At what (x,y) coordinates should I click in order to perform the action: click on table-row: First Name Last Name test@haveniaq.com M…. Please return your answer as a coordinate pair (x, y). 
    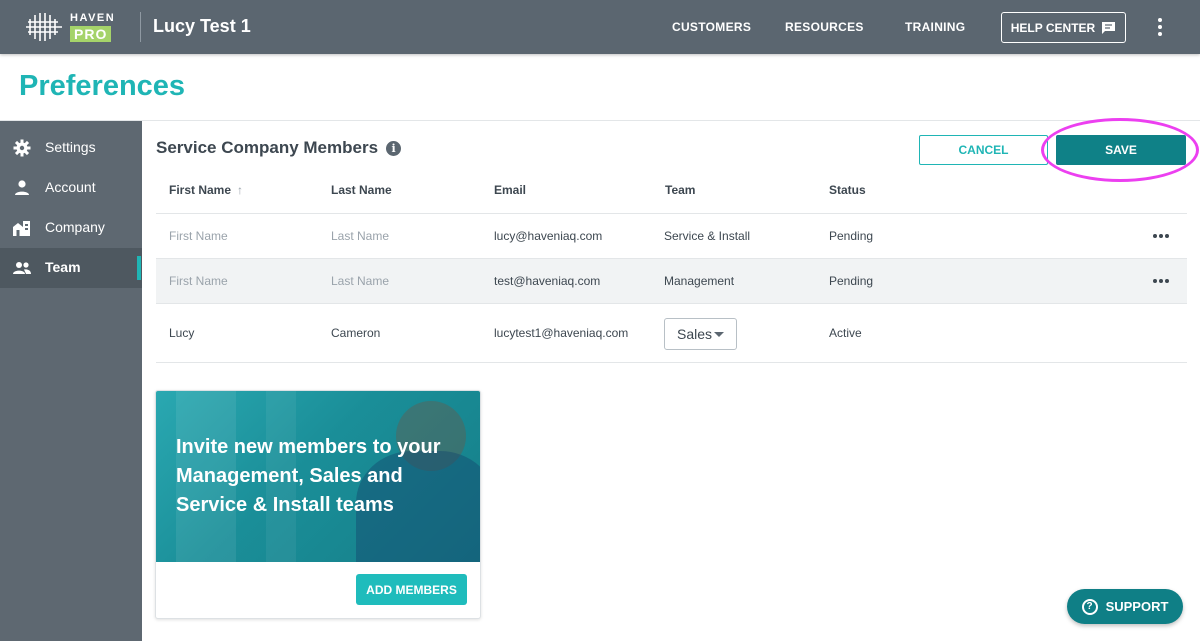
    Looking at the image, I should click on (671, 280).